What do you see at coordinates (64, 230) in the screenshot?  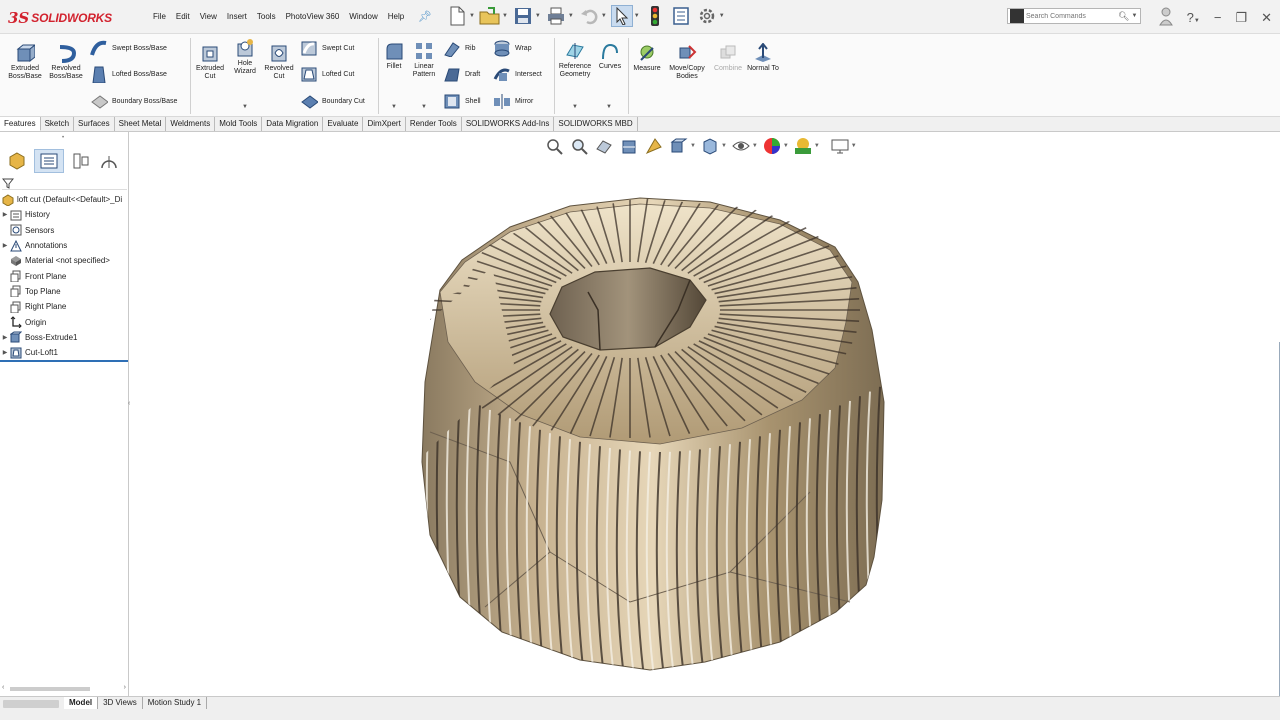 I see `tree-item-sensors: Sensors` at bounding box center [64, 230].